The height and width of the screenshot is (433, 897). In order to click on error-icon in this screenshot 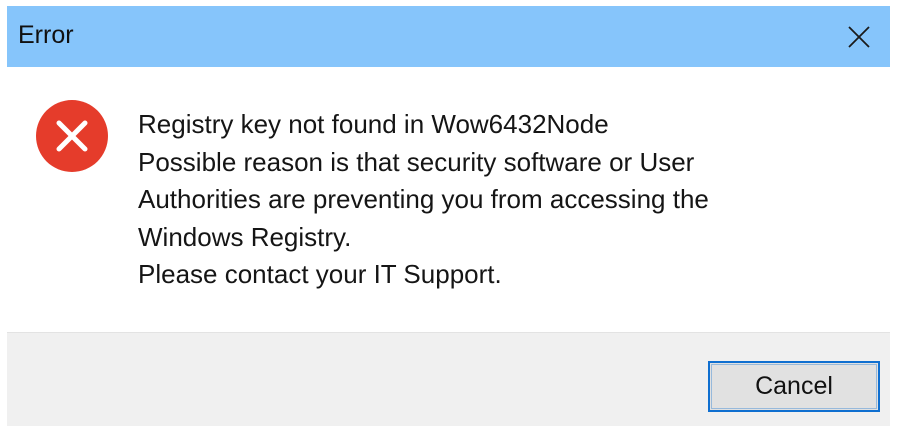, I will do `click(72, 136)`.